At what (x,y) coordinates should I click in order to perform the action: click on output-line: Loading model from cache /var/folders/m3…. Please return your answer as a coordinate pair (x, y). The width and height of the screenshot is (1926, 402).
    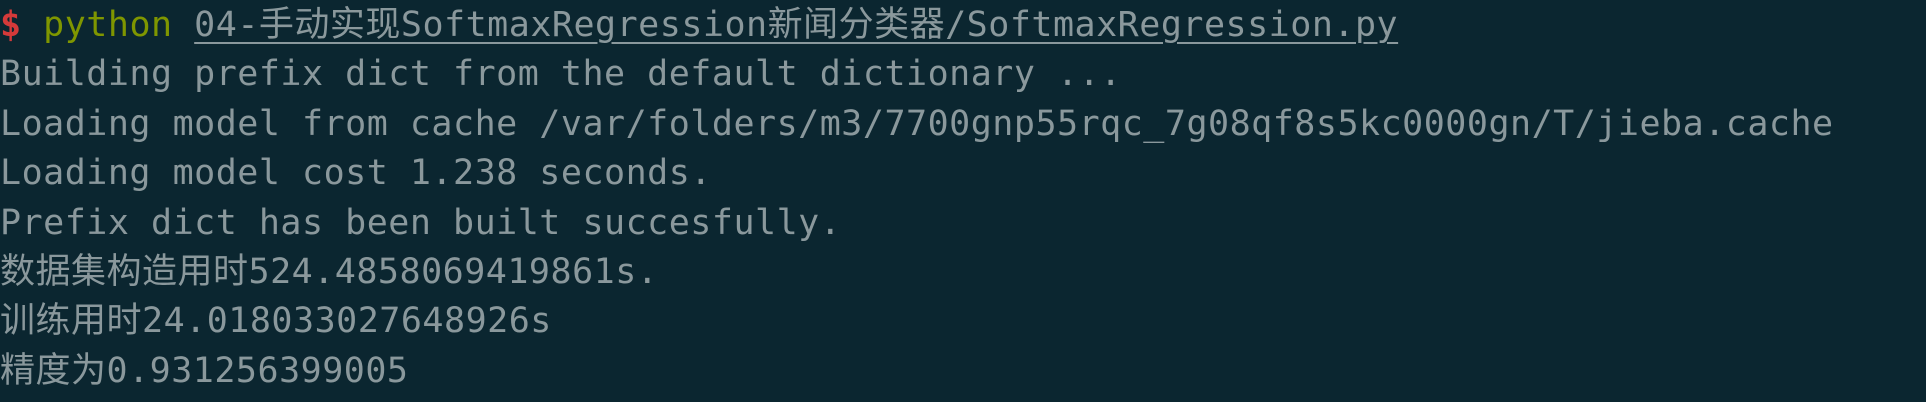
    Looking at the image, I should click on (917, 124).